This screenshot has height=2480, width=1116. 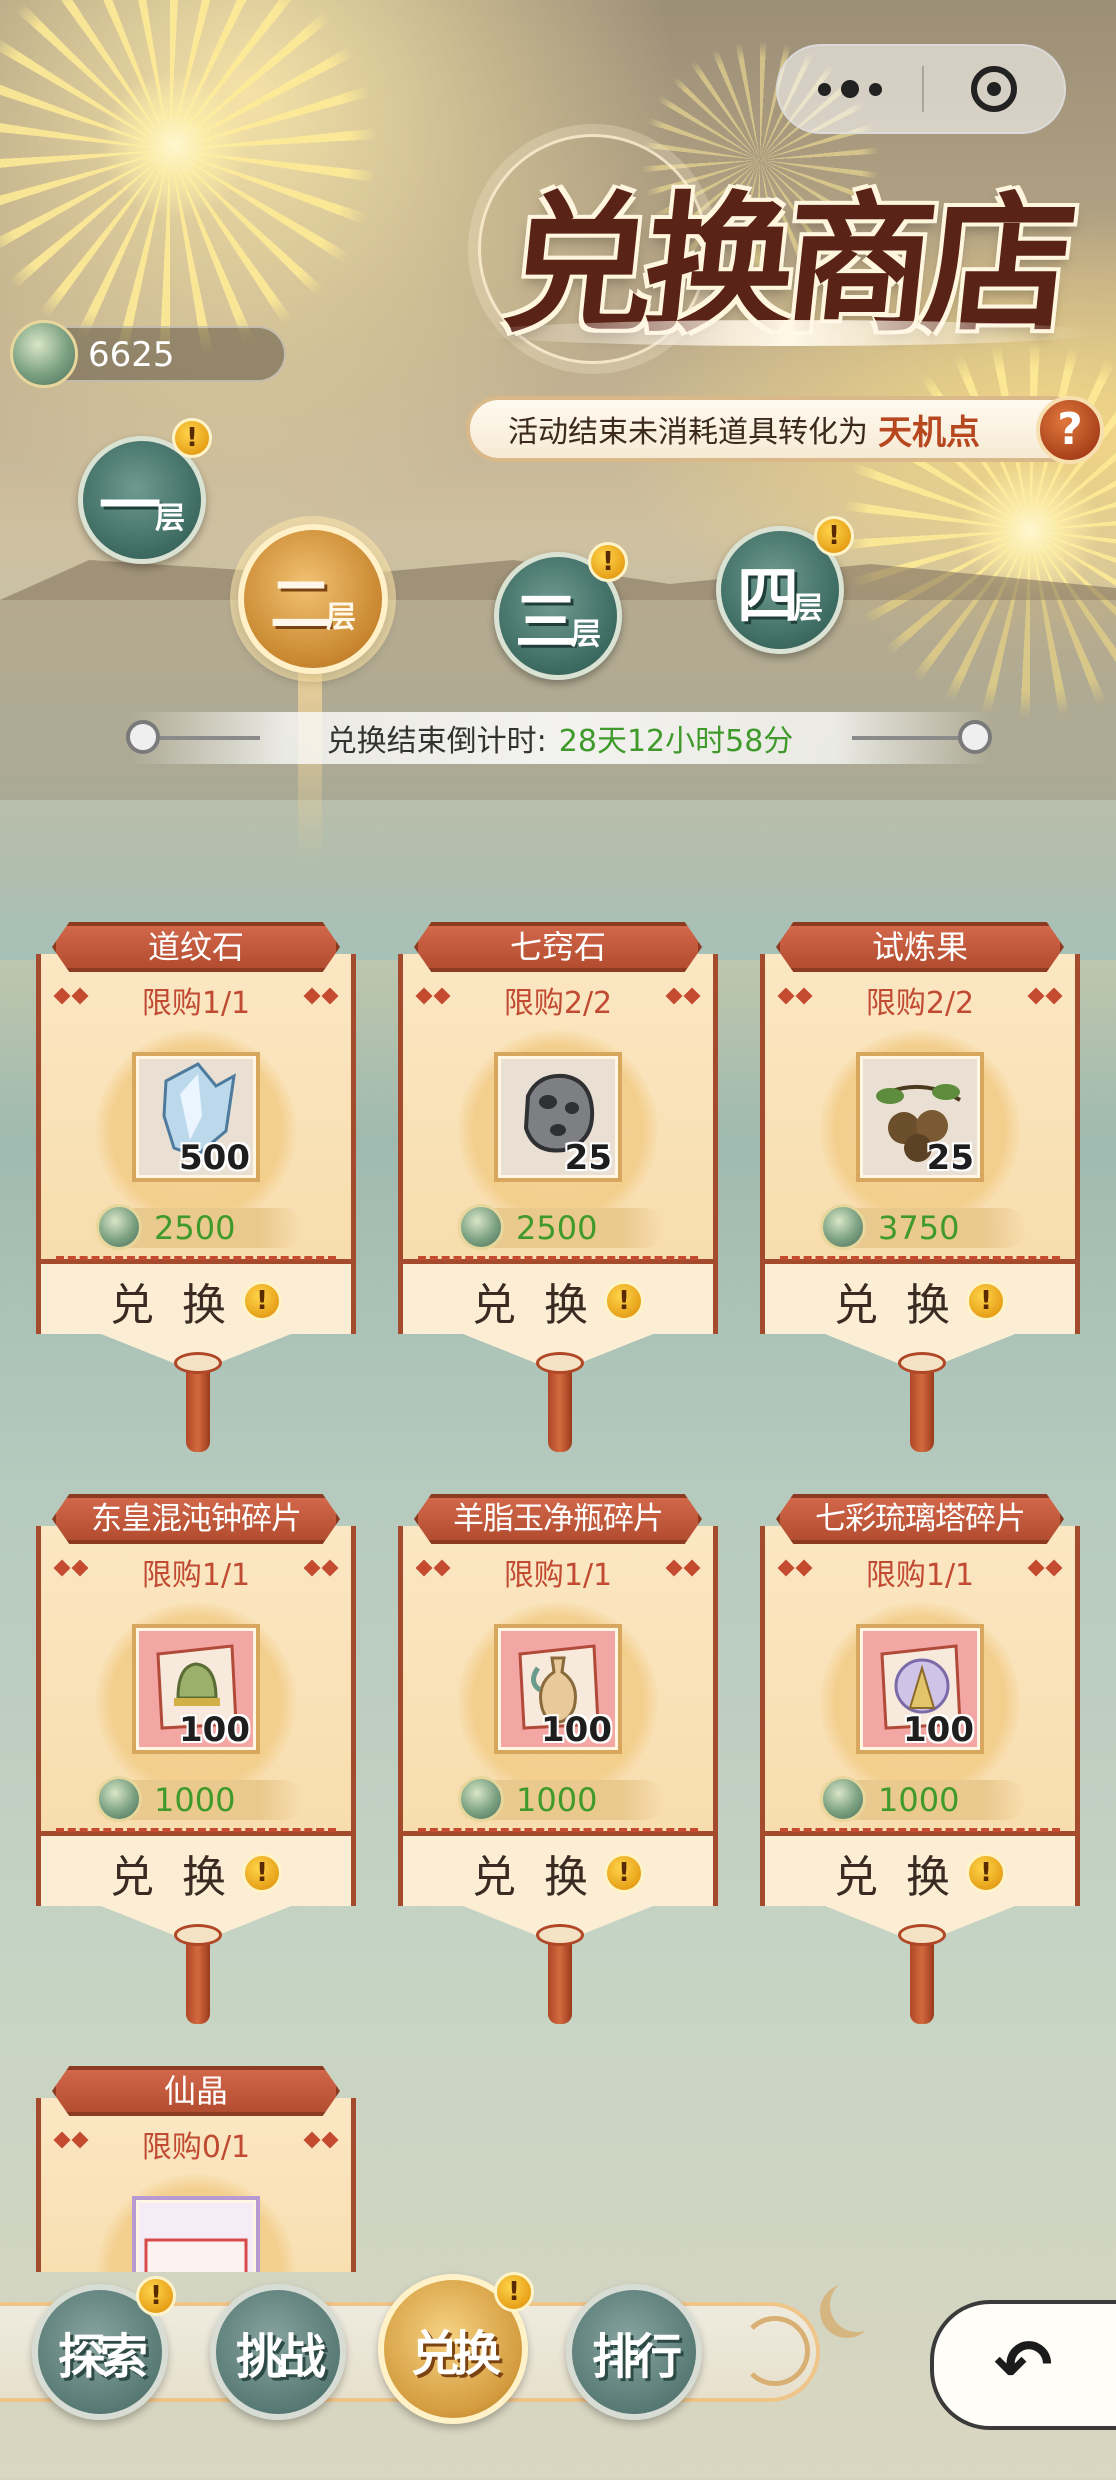 I want to click on item-price: 2500, so click(x=197, y=1227).